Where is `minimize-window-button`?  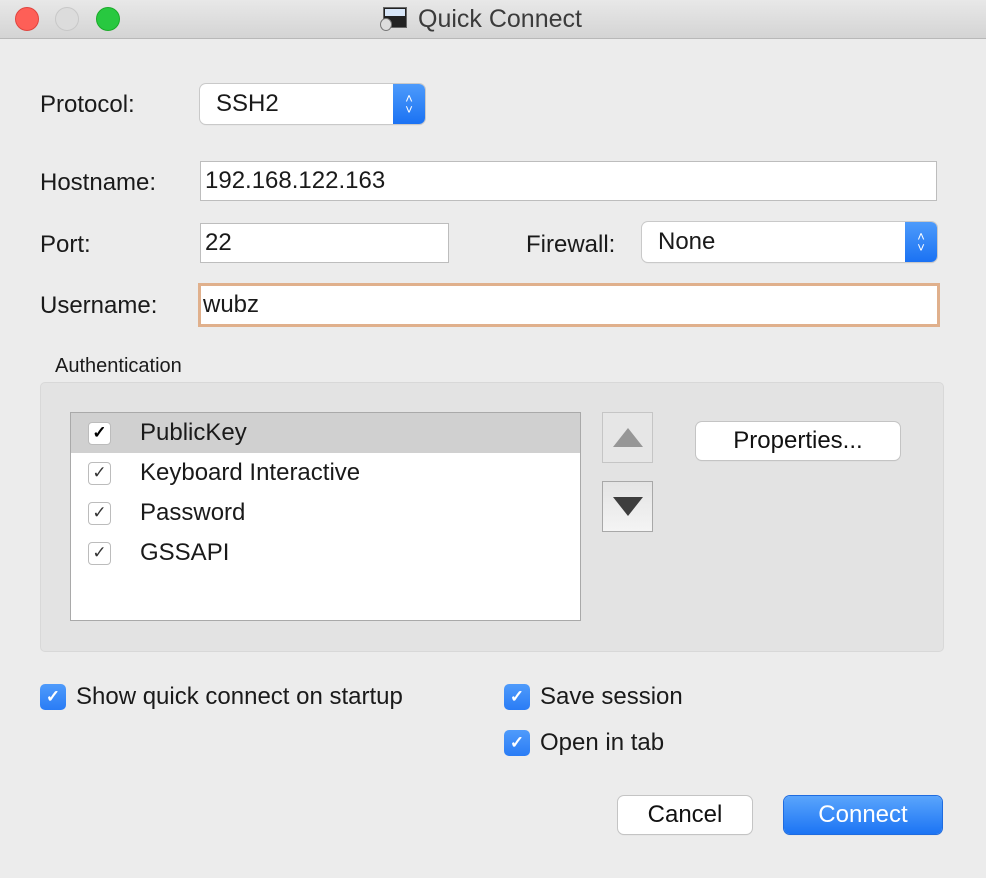 minimize-window-button is located at coordinates (67, 19).